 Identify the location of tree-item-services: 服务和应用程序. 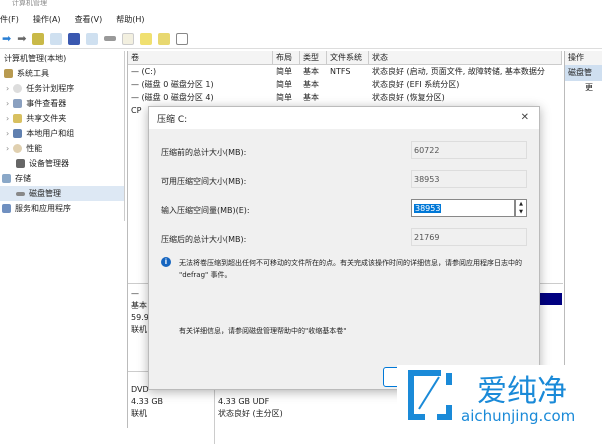
(62, 208).